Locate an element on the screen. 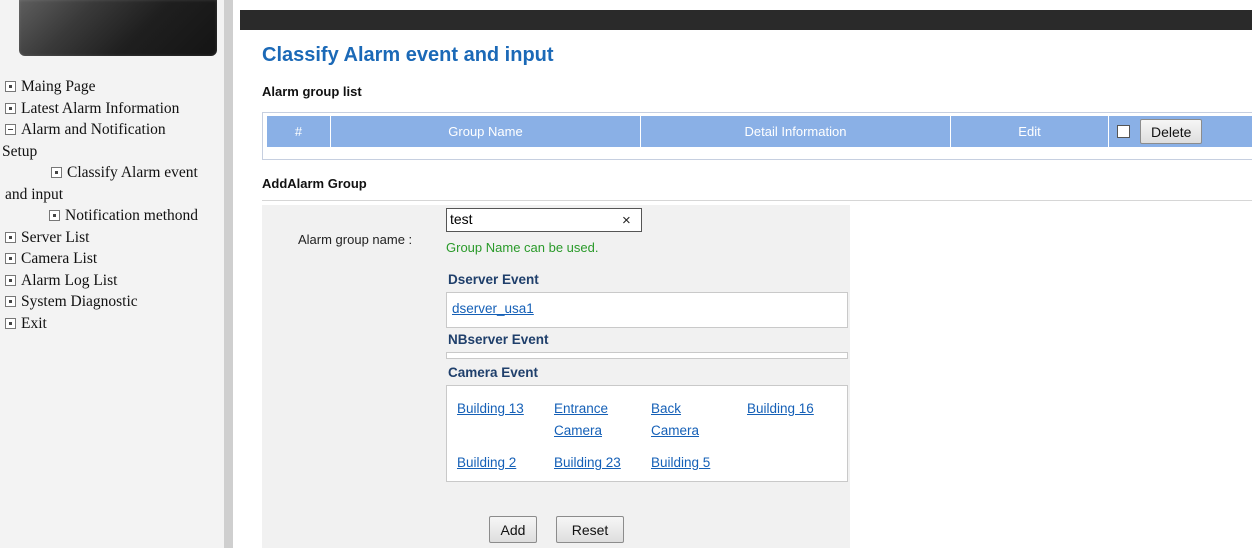 The image size is (1252, 548). column-header-delete: Delete is located at coordinates (1180, 131).